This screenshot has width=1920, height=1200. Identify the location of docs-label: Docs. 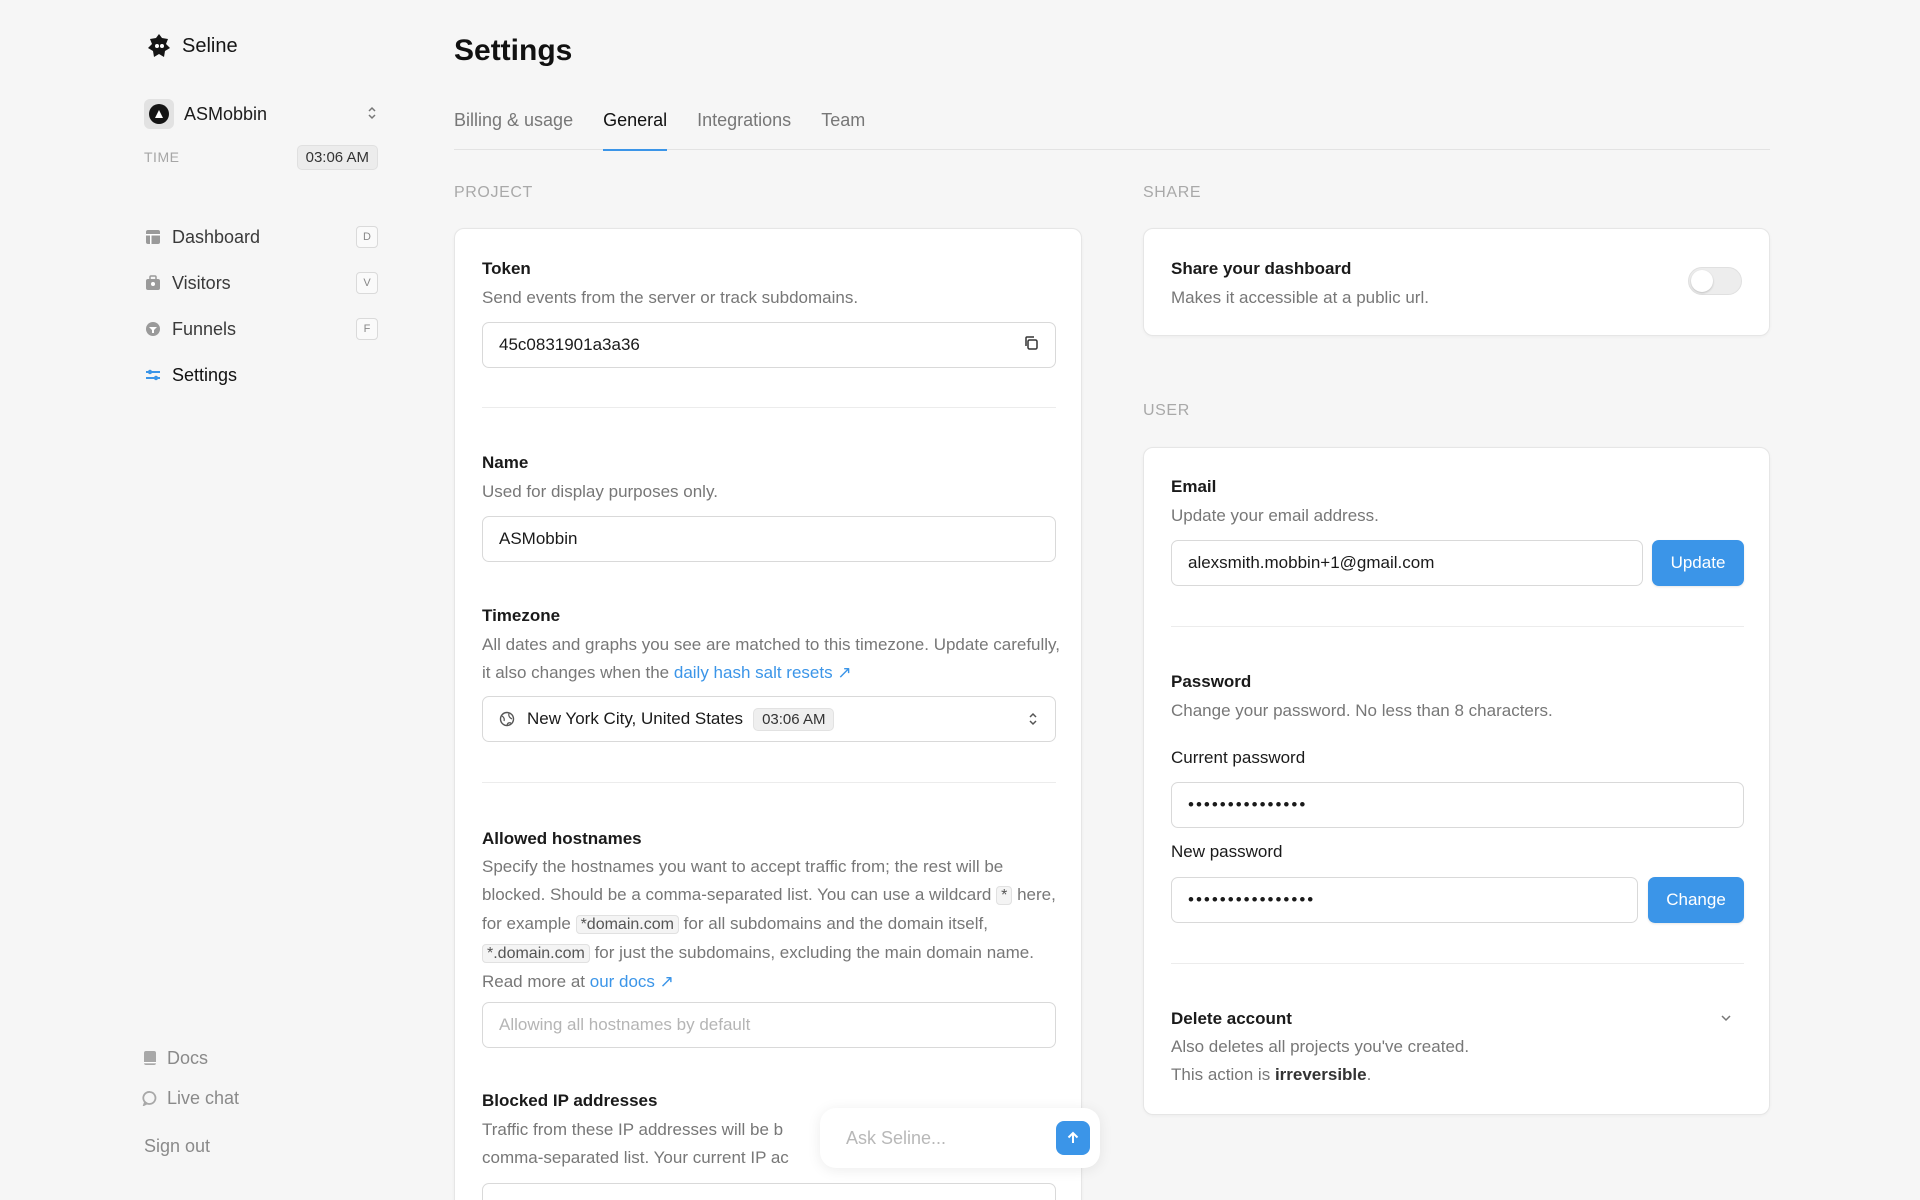
(188, 1057).